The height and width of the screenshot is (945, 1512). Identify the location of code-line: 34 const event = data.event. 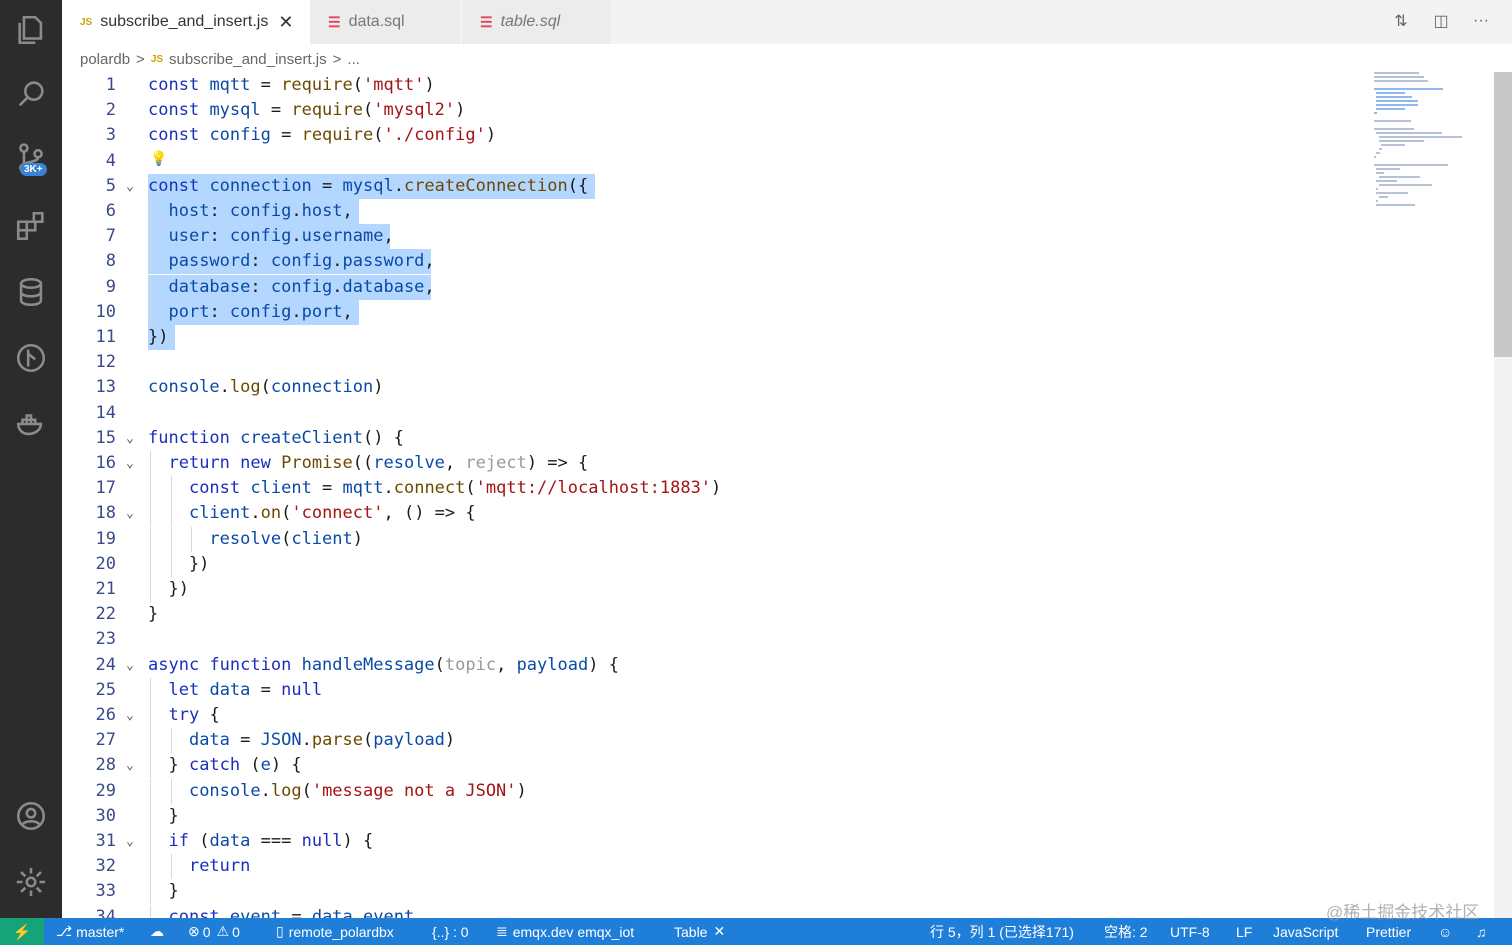
(712, 911).